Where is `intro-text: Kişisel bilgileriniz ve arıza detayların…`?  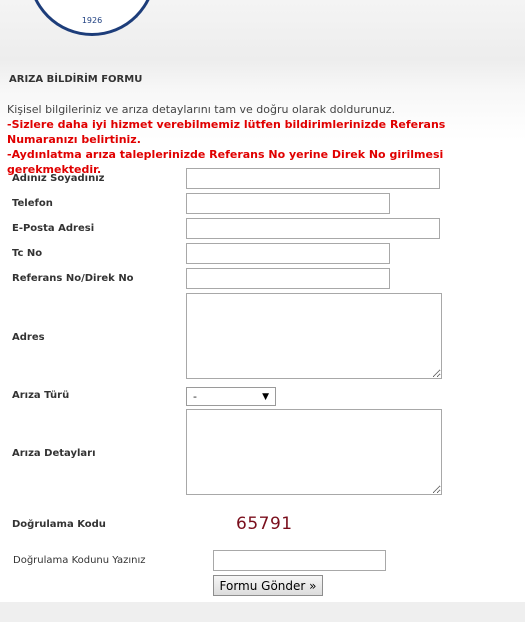 intro-text: Kişisel bilgileriniz ve arıza detayların… is located at coordinates (201, 109).